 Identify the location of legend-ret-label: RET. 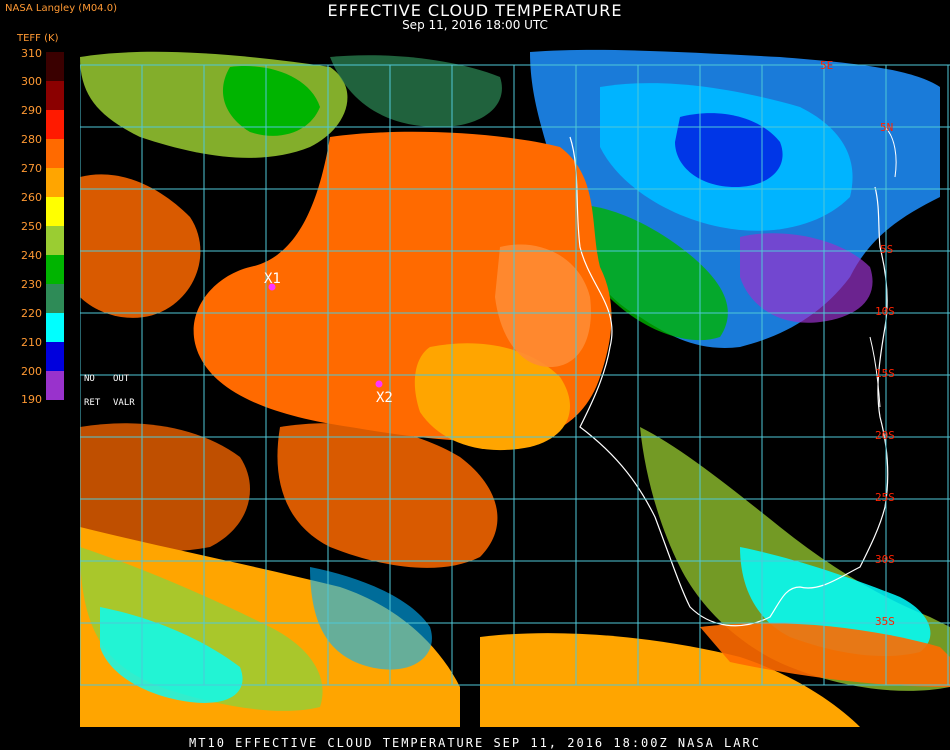
(92, 403).